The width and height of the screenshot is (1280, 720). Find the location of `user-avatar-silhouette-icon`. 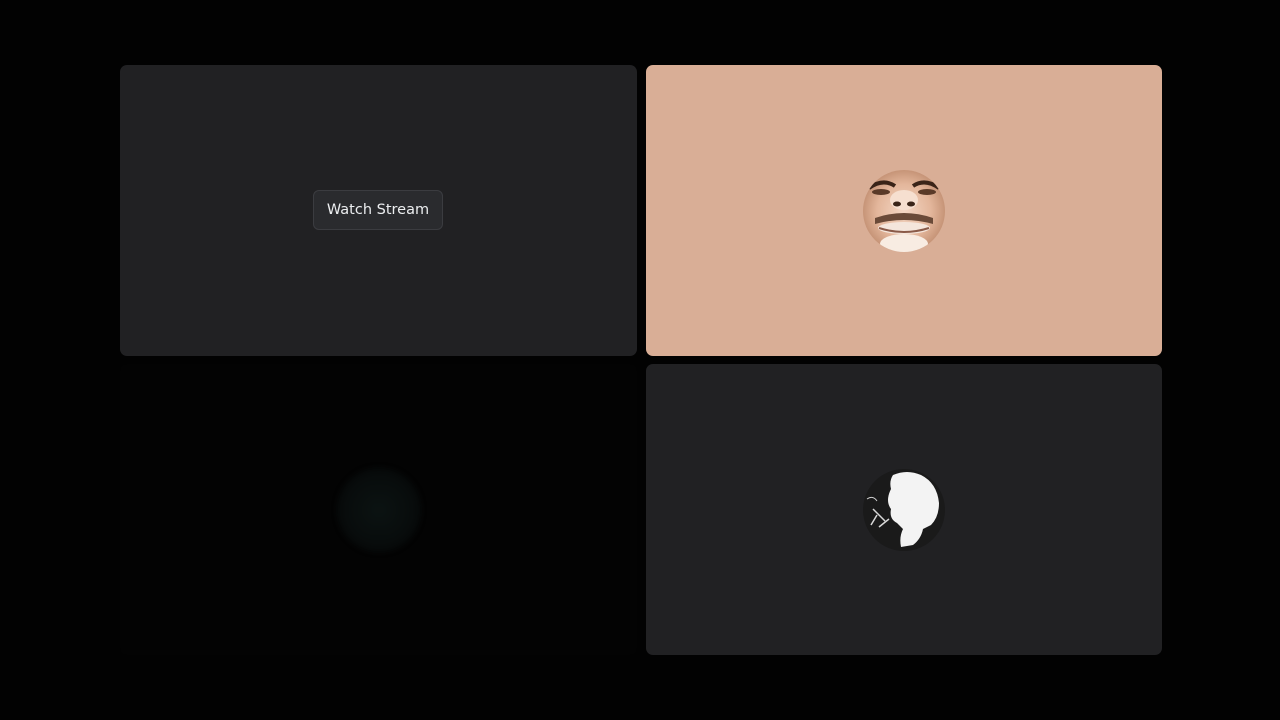

user-avatar-silhouette-icon is located at coordinates (904, 510).